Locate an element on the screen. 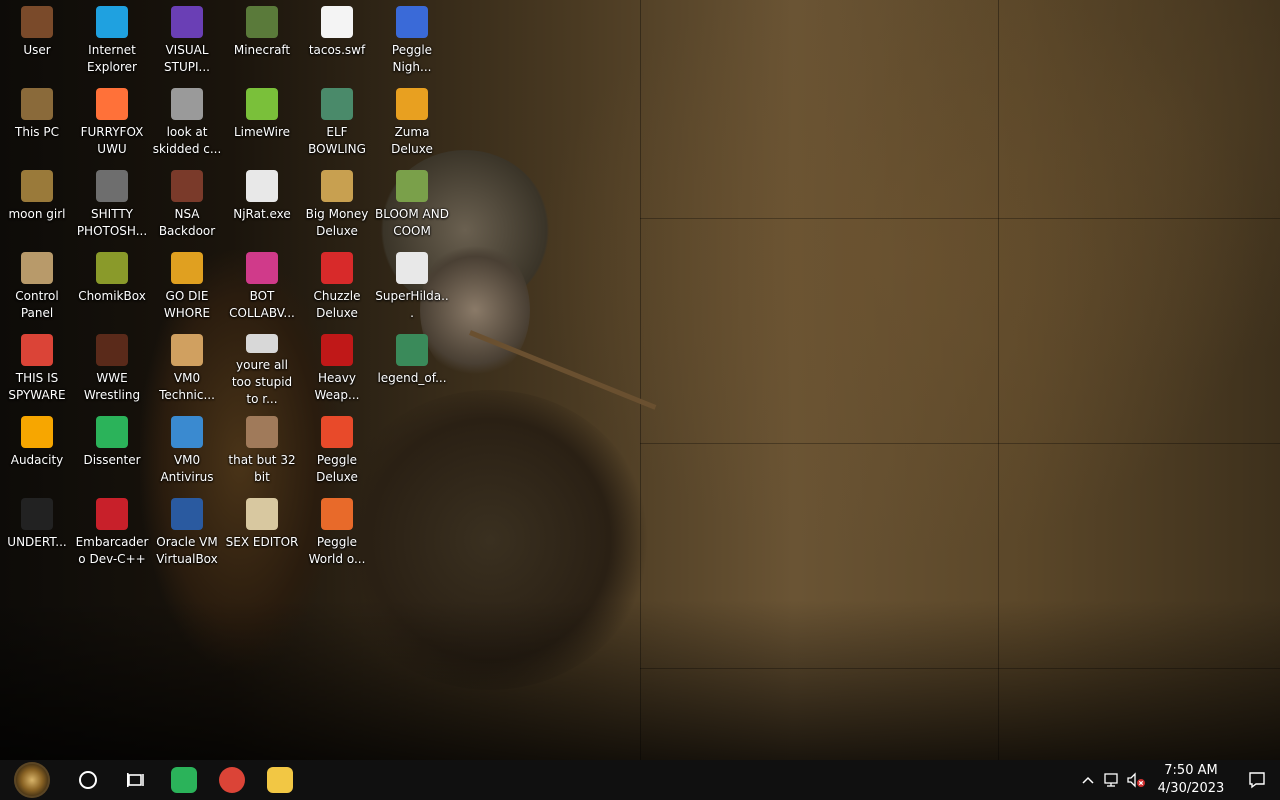 Image resolution: width=1280 pixels, height=800 pixels. chuzzle-icon is located at coordinates (337, 268).